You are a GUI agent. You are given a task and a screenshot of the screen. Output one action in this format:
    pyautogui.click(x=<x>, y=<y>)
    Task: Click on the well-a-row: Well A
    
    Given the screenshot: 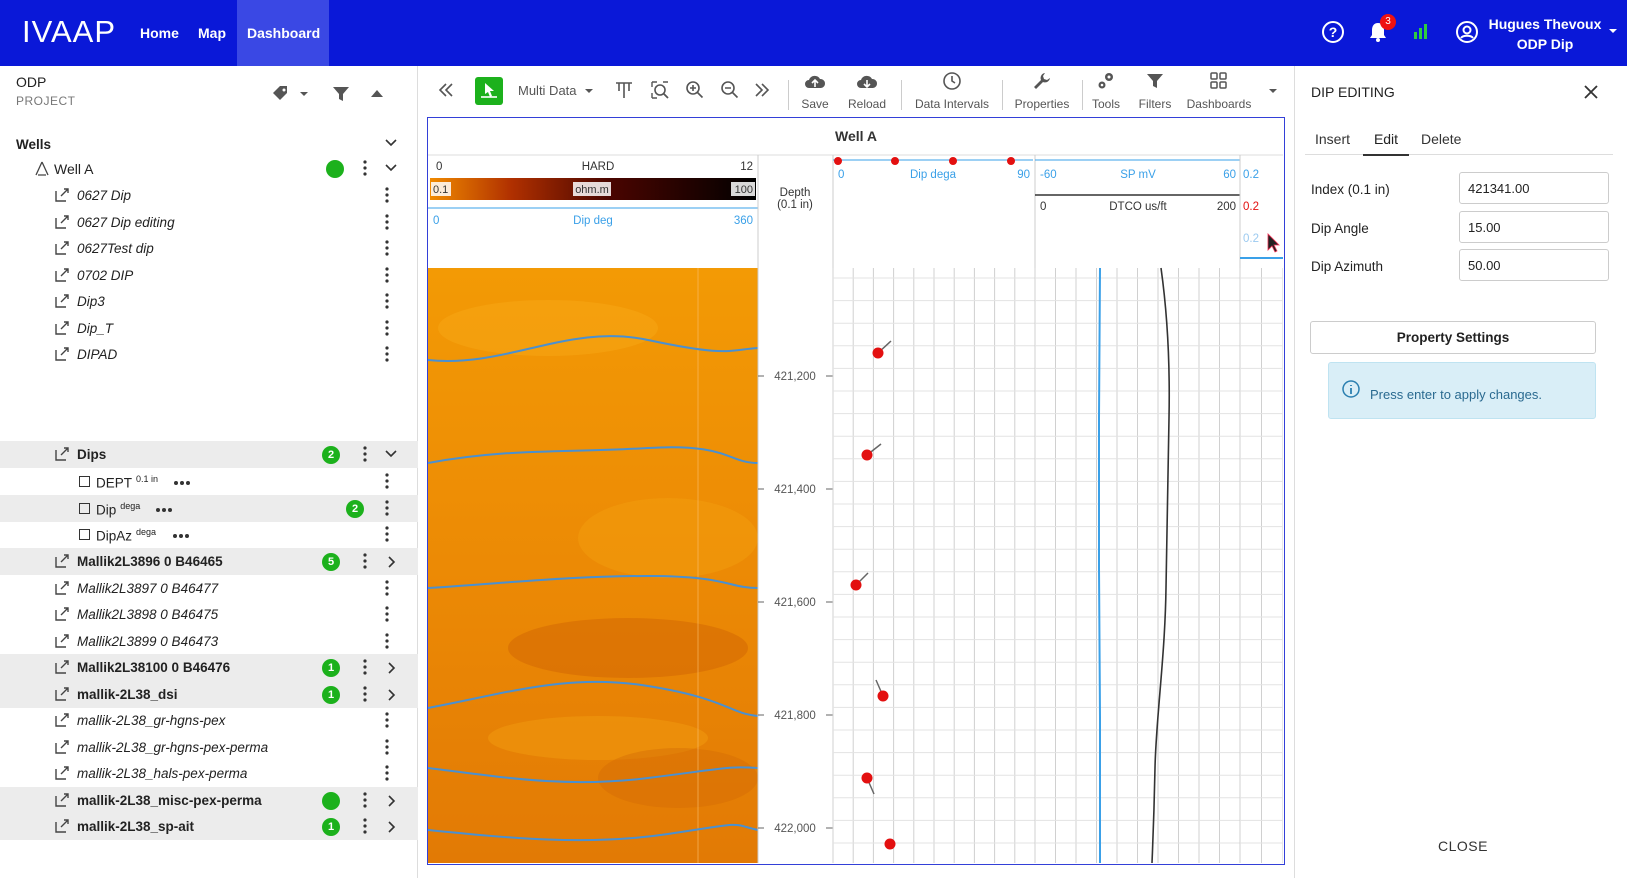 What is the action you would take?
    pyautogui.click(x=209, y=168)
    